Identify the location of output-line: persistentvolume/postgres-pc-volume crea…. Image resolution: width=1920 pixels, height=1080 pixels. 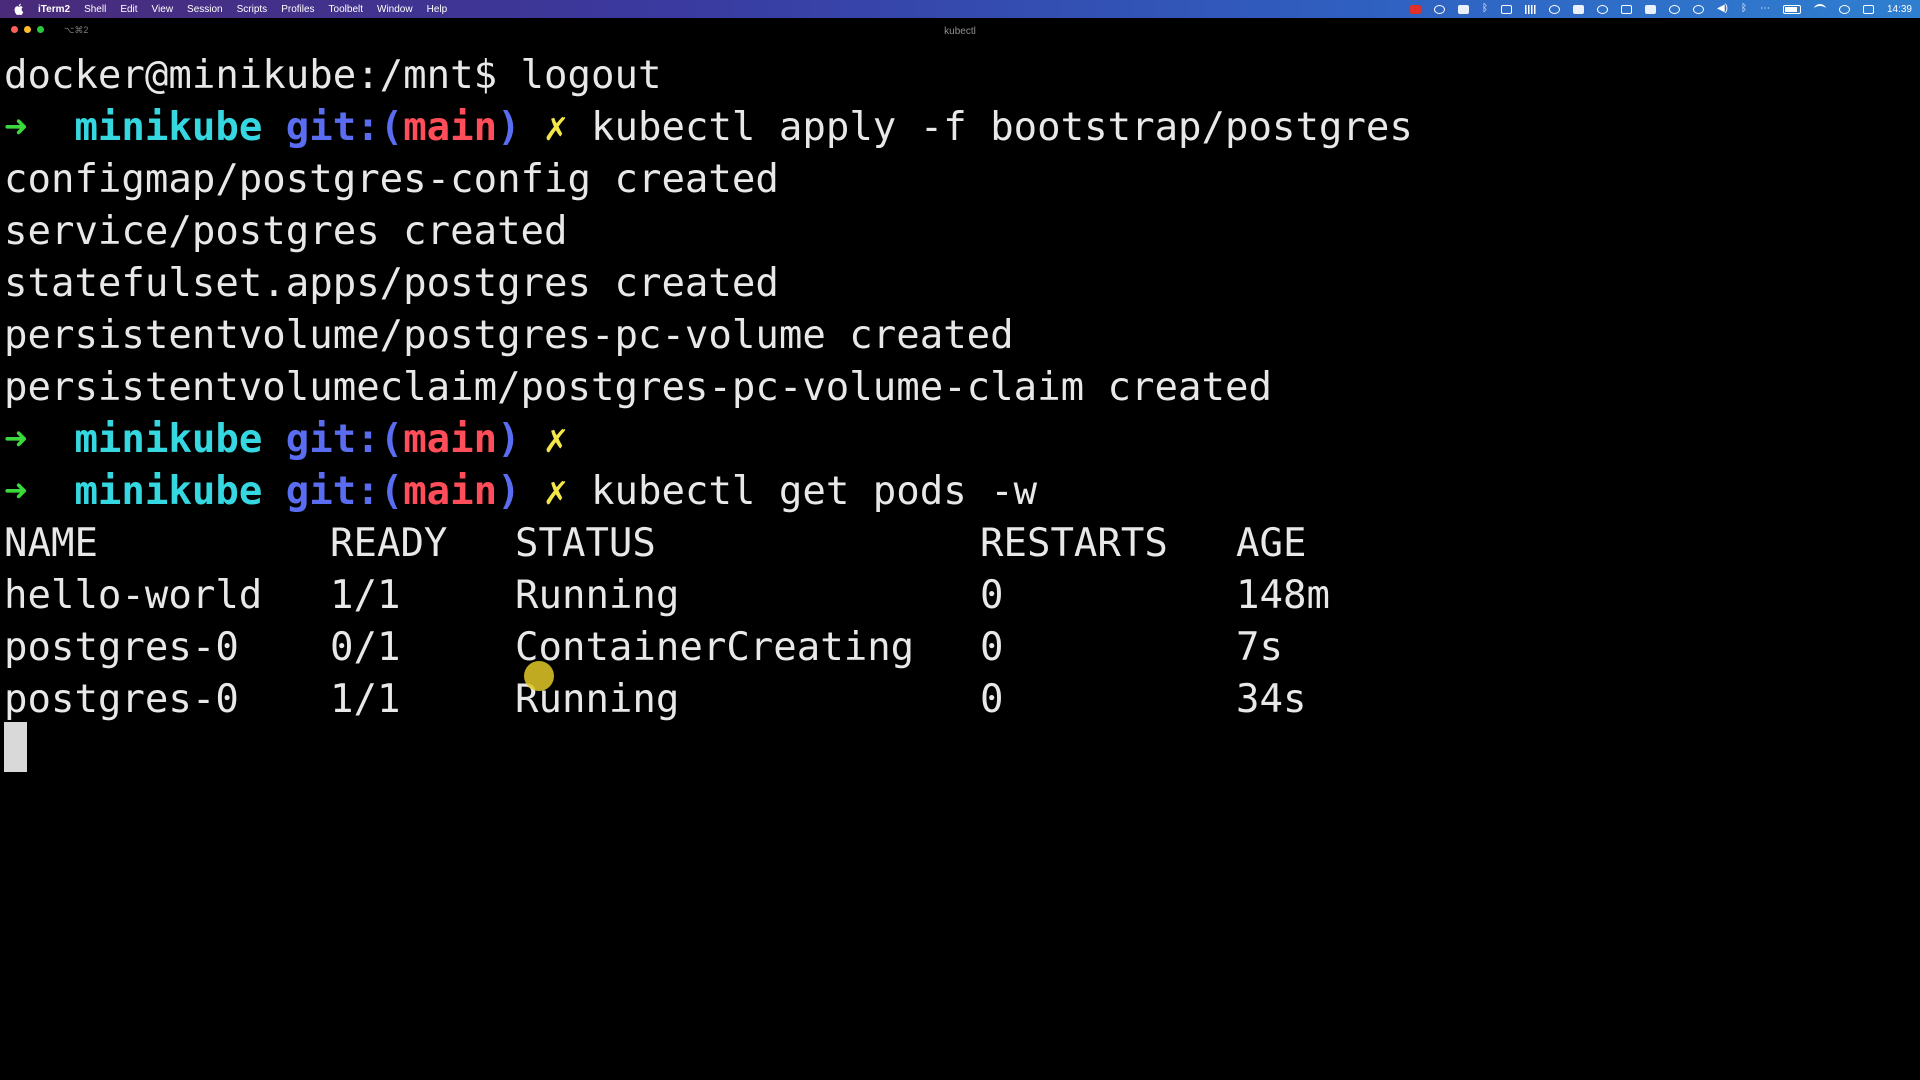
(509, 335).